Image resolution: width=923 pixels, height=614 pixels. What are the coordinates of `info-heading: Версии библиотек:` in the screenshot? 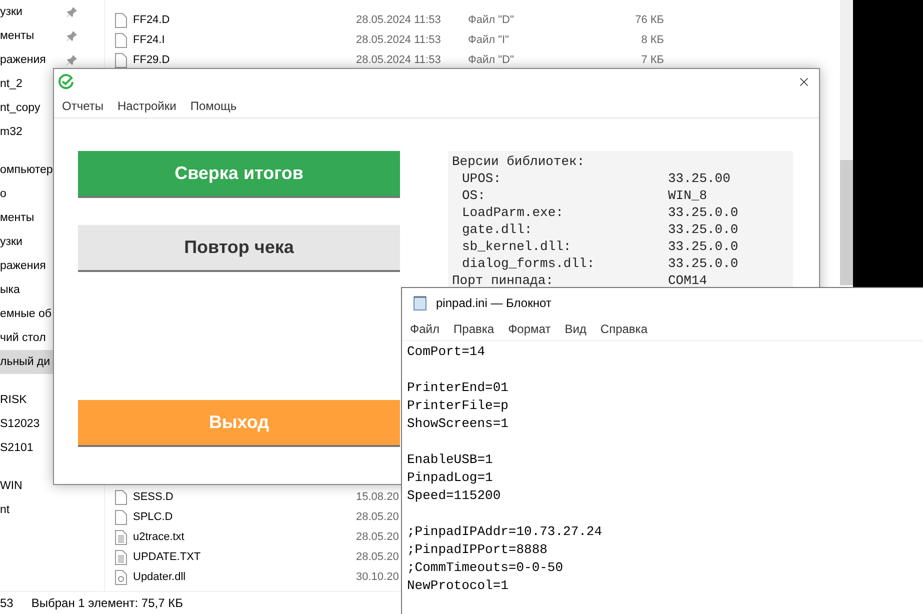 It's located at (518, 161).